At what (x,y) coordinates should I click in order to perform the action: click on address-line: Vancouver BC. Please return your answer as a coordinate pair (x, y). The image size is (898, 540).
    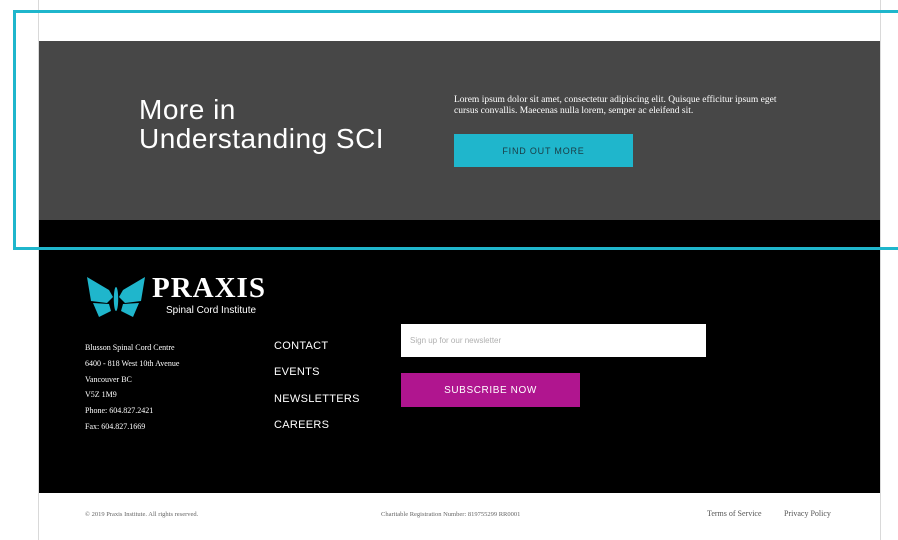
    Looking at the image, I should click on (108, 379).